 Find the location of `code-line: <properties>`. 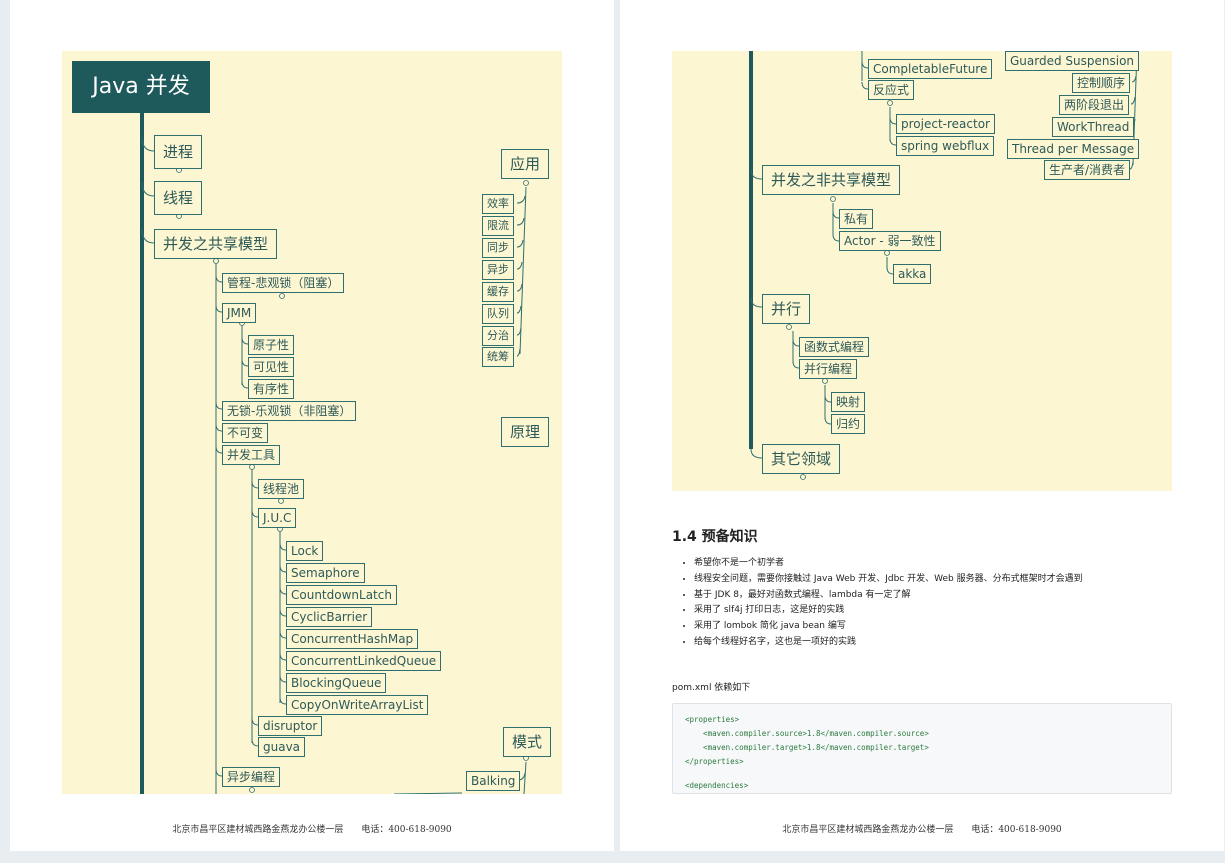

code-line: <properties> is located at coordinates (712, 719).